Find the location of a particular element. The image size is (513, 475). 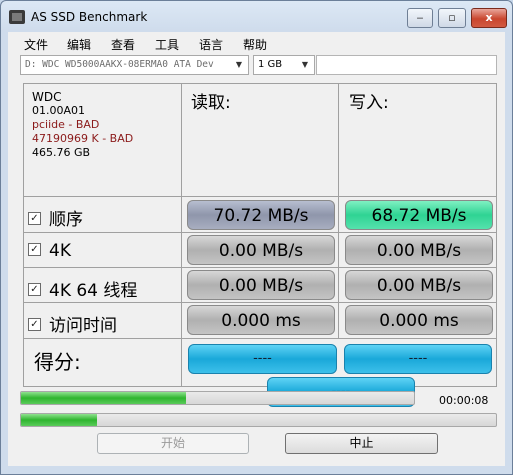

app-icon is located at coordinates (17, 17).